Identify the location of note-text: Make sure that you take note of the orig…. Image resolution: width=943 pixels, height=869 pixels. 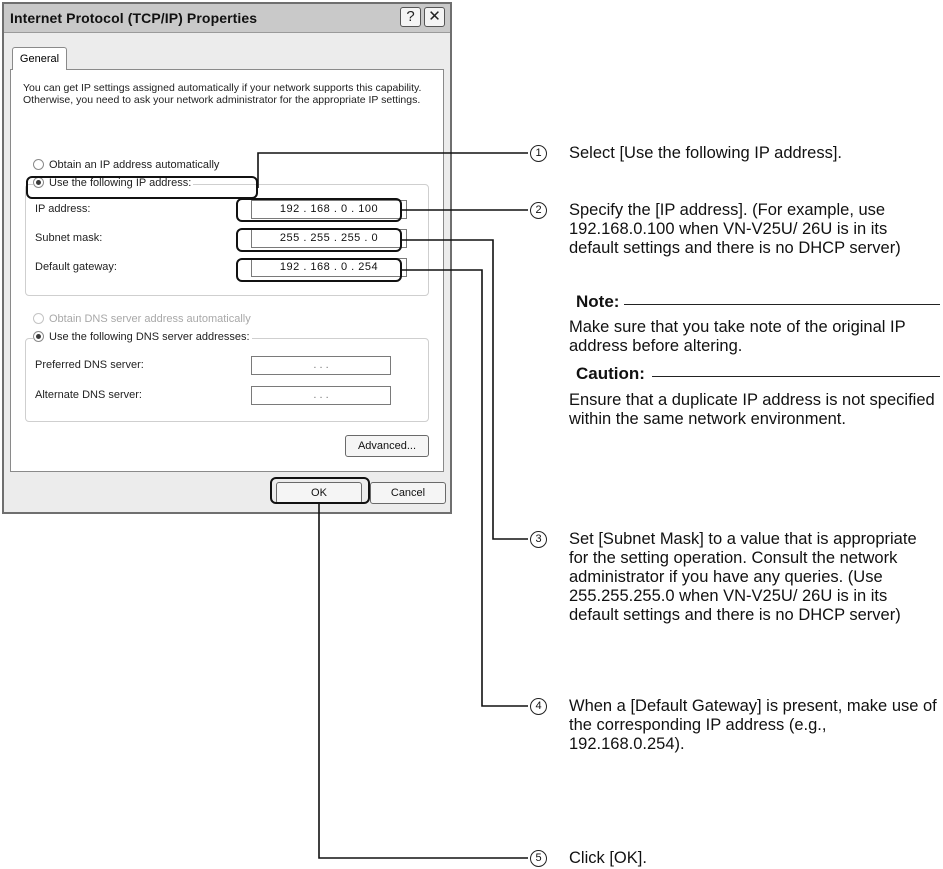
(737, 336).